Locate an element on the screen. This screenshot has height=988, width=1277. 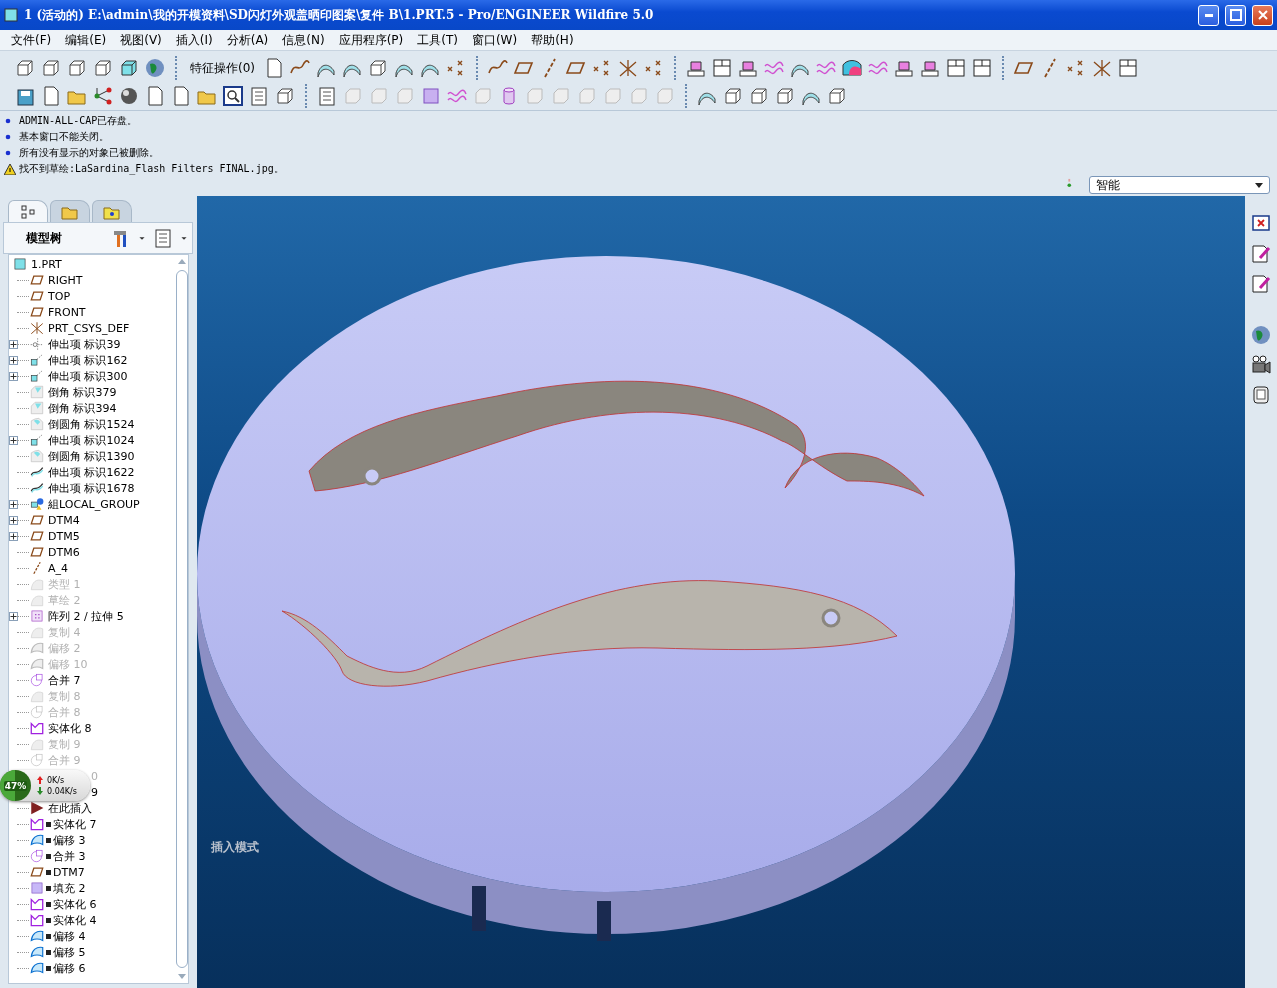
tree-item: 伸出项 标识162 is located at coordinates (88, 360).